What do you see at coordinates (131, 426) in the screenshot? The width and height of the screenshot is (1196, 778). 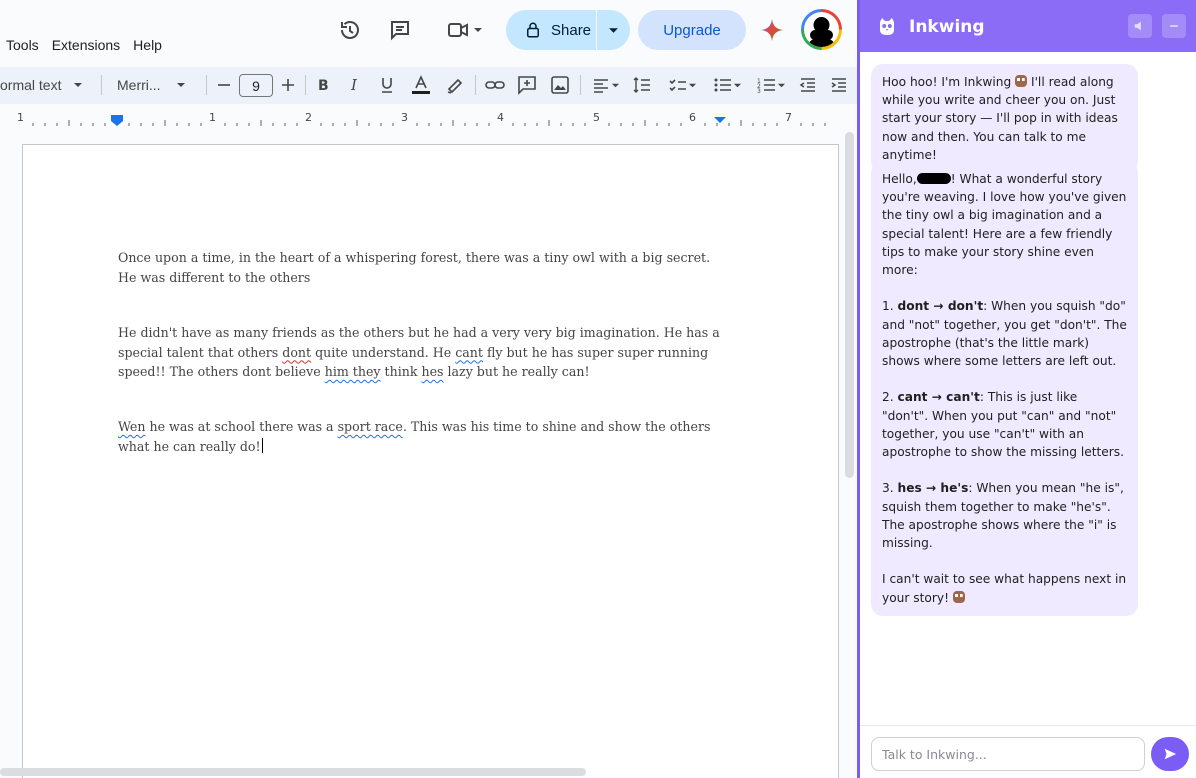 I see `grammar-suggestion: Wen` at bounding box center [131, 426].